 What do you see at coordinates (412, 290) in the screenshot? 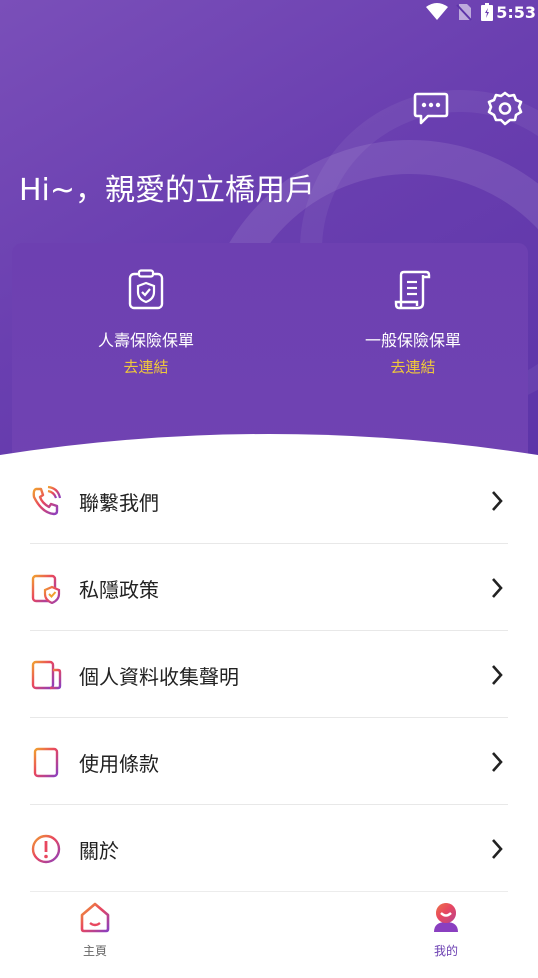
I see `scroll-document-icon` at bounding box center [412, 290].